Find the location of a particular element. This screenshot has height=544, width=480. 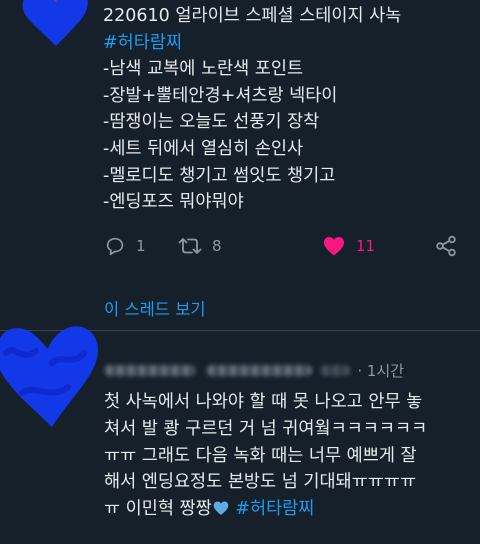

show-thread-link: 이 스레드 보기 is located at coordinates (155, 308).